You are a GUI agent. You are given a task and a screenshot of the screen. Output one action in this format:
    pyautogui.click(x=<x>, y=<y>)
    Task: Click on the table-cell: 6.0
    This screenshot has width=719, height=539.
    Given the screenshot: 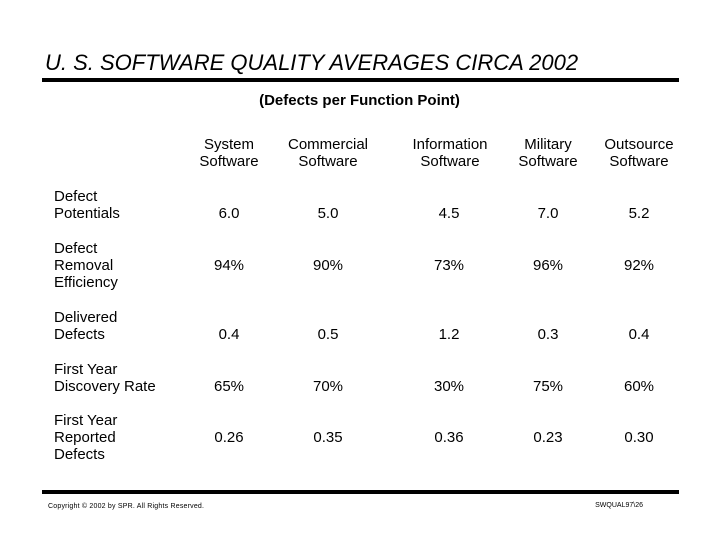 What is the action you would take?
    pyautogui.click(x=229, y=213)
    